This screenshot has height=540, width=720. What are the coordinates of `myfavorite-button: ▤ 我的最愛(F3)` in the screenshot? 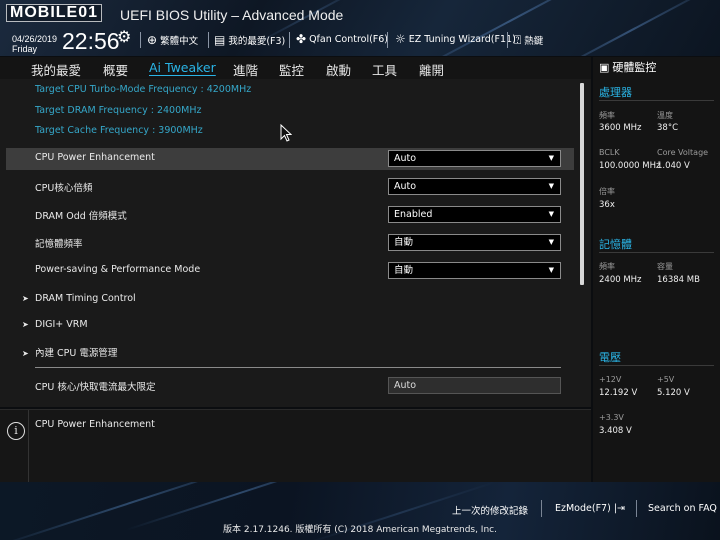 It's located at (249, 40).